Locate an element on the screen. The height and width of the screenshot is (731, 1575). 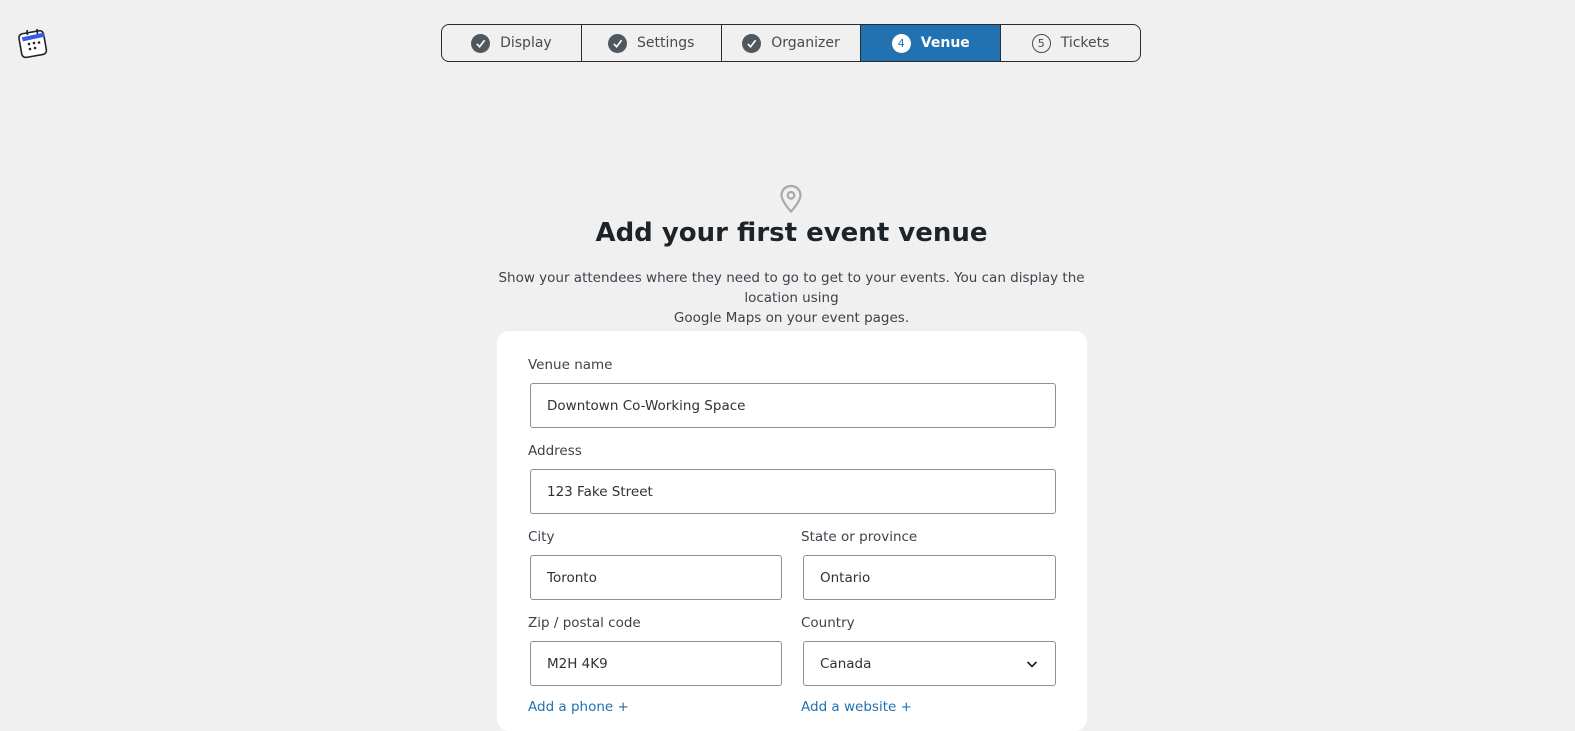
step-label: Display is located at coordinates (526, 43).